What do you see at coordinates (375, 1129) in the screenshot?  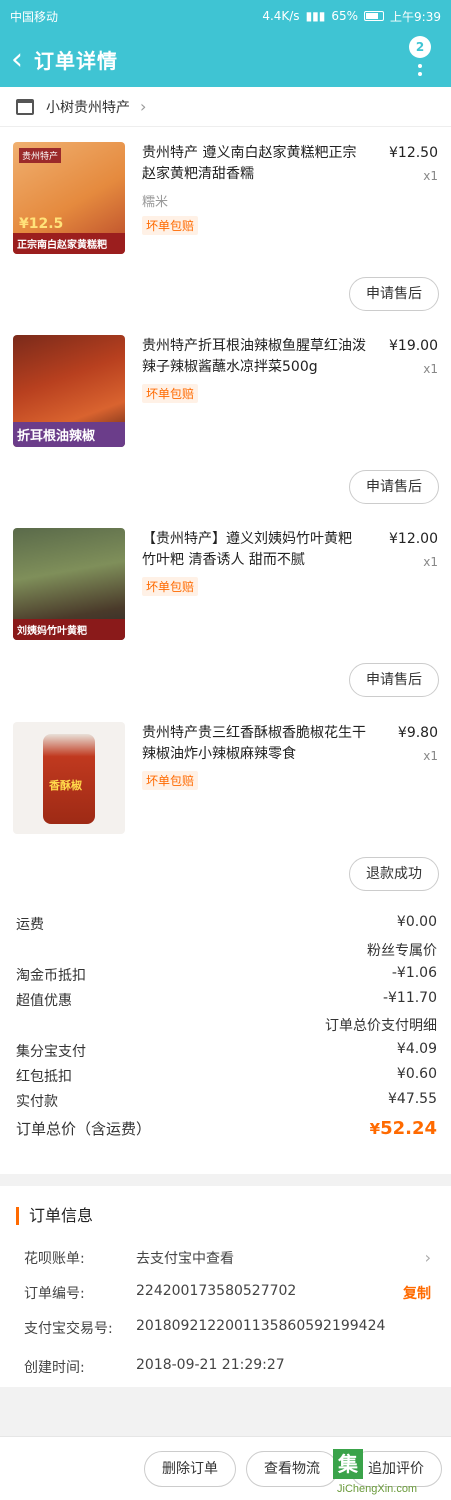 I see `total-currency: ¥` at bounding box center [375, 1129].